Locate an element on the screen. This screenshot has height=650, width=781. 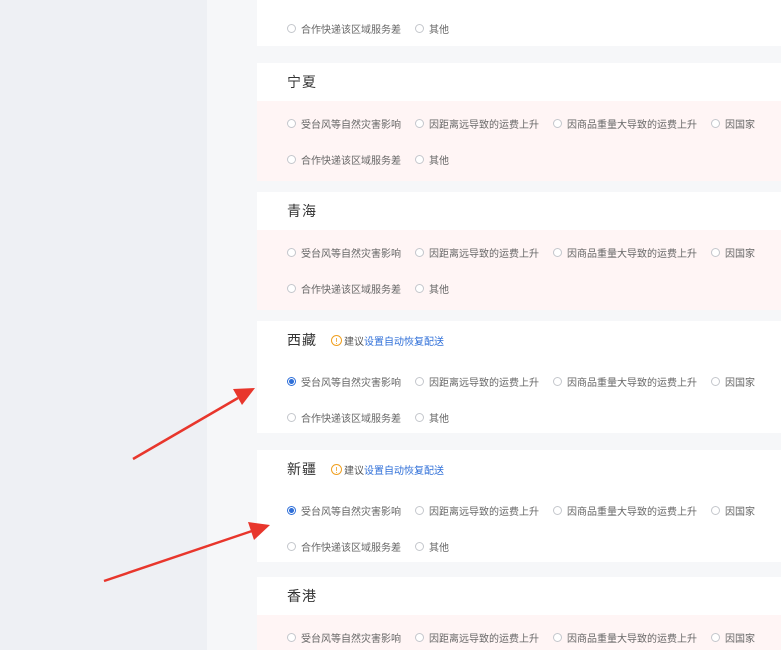
annotation-arrow-xinjiang is located at coordinates (178, 556).